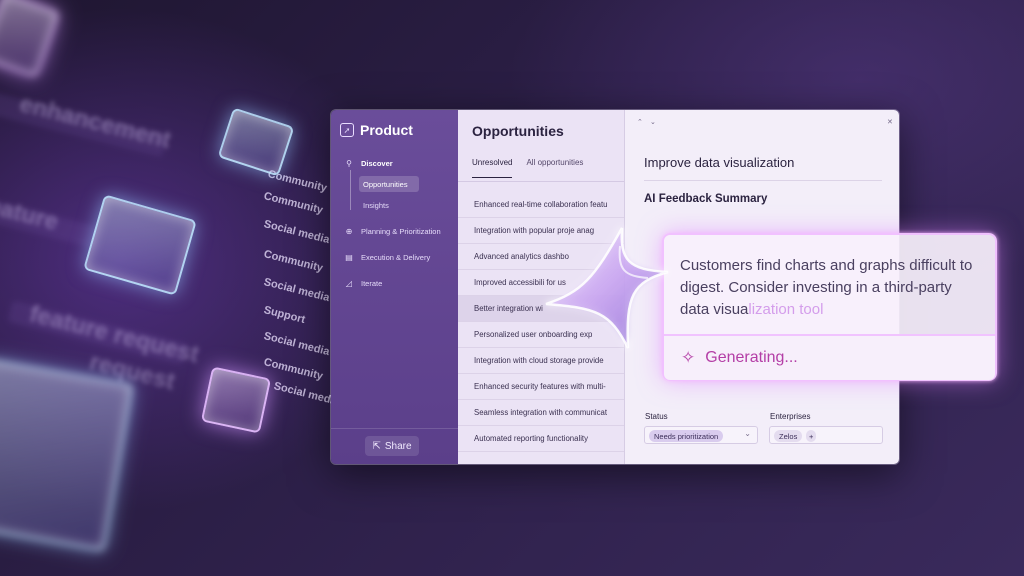  I want to click on background-label: enhancement, so click(95, 122).